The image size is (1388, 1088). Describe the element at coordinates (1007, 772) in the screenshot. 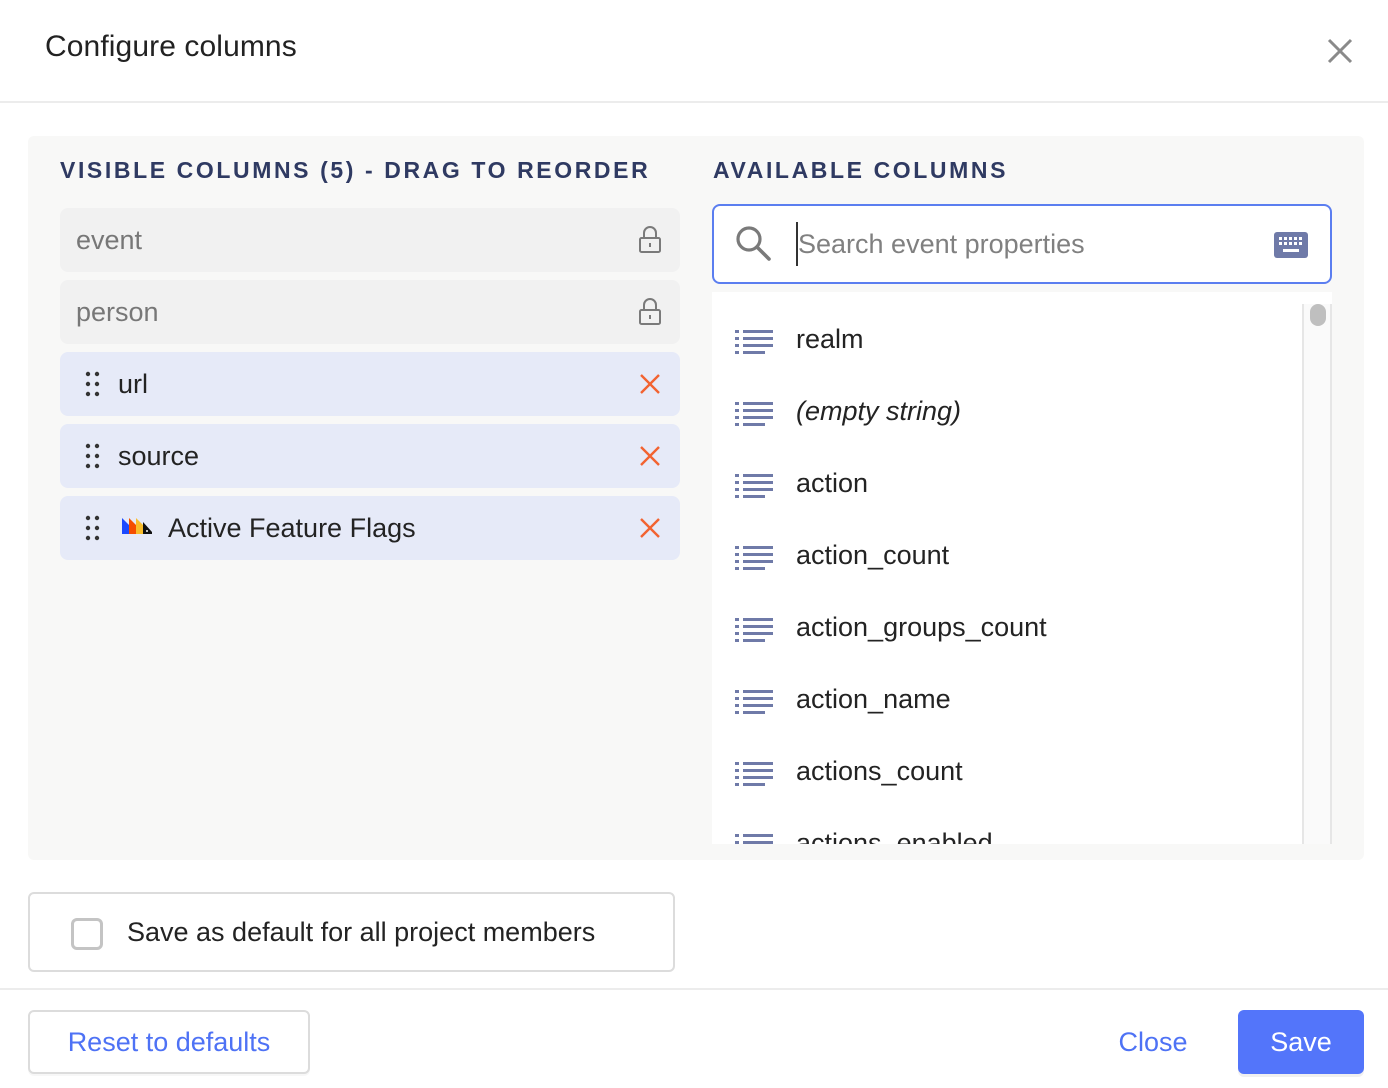

I see `available-column-item: actions_count` at that location.